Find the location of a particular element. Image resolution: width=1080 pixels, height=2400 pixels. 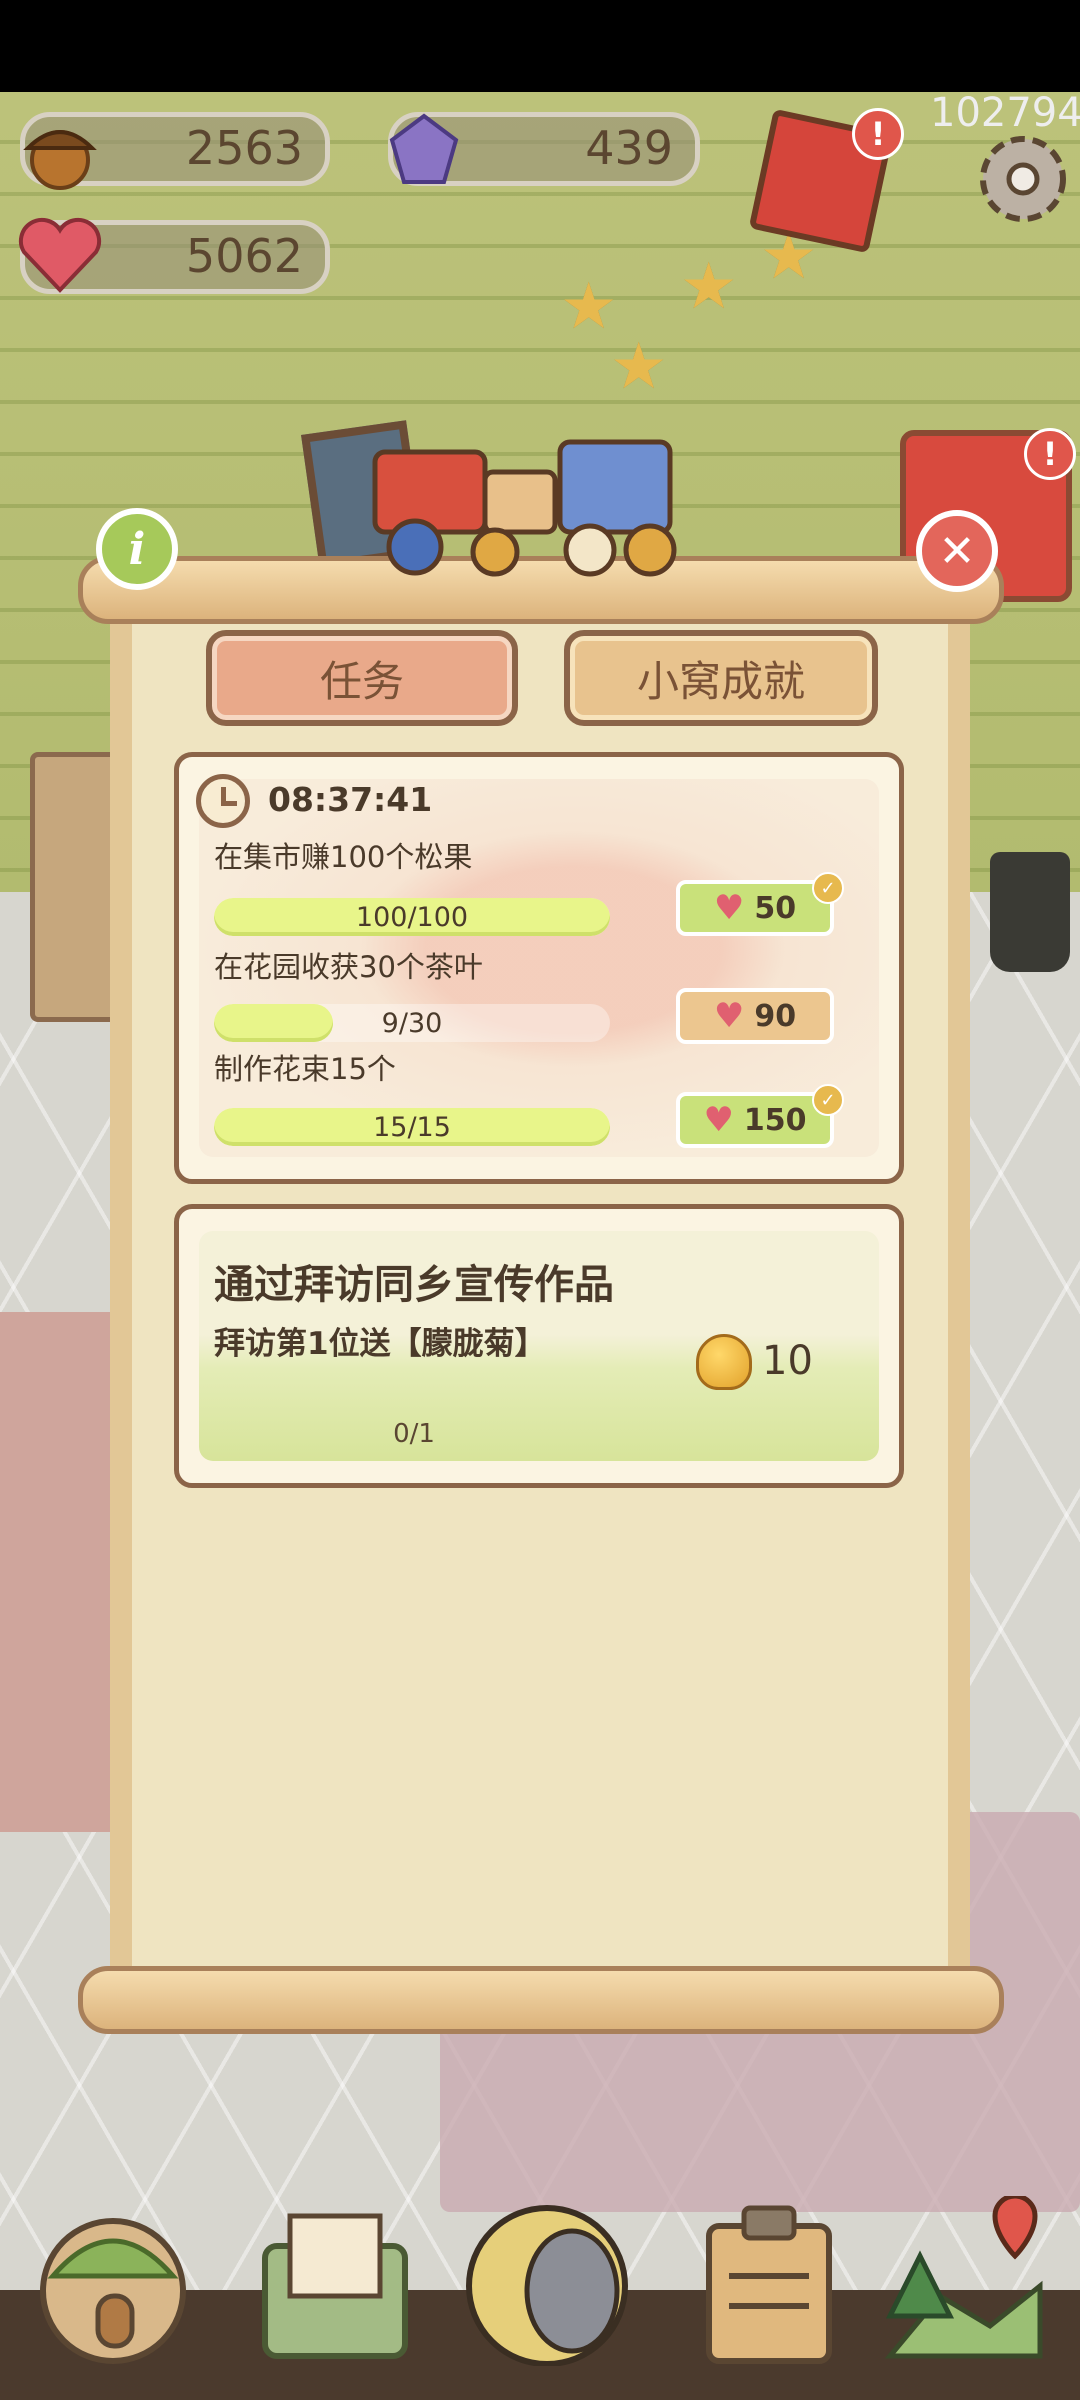

clock-icon is located at coordinates (223, 801).